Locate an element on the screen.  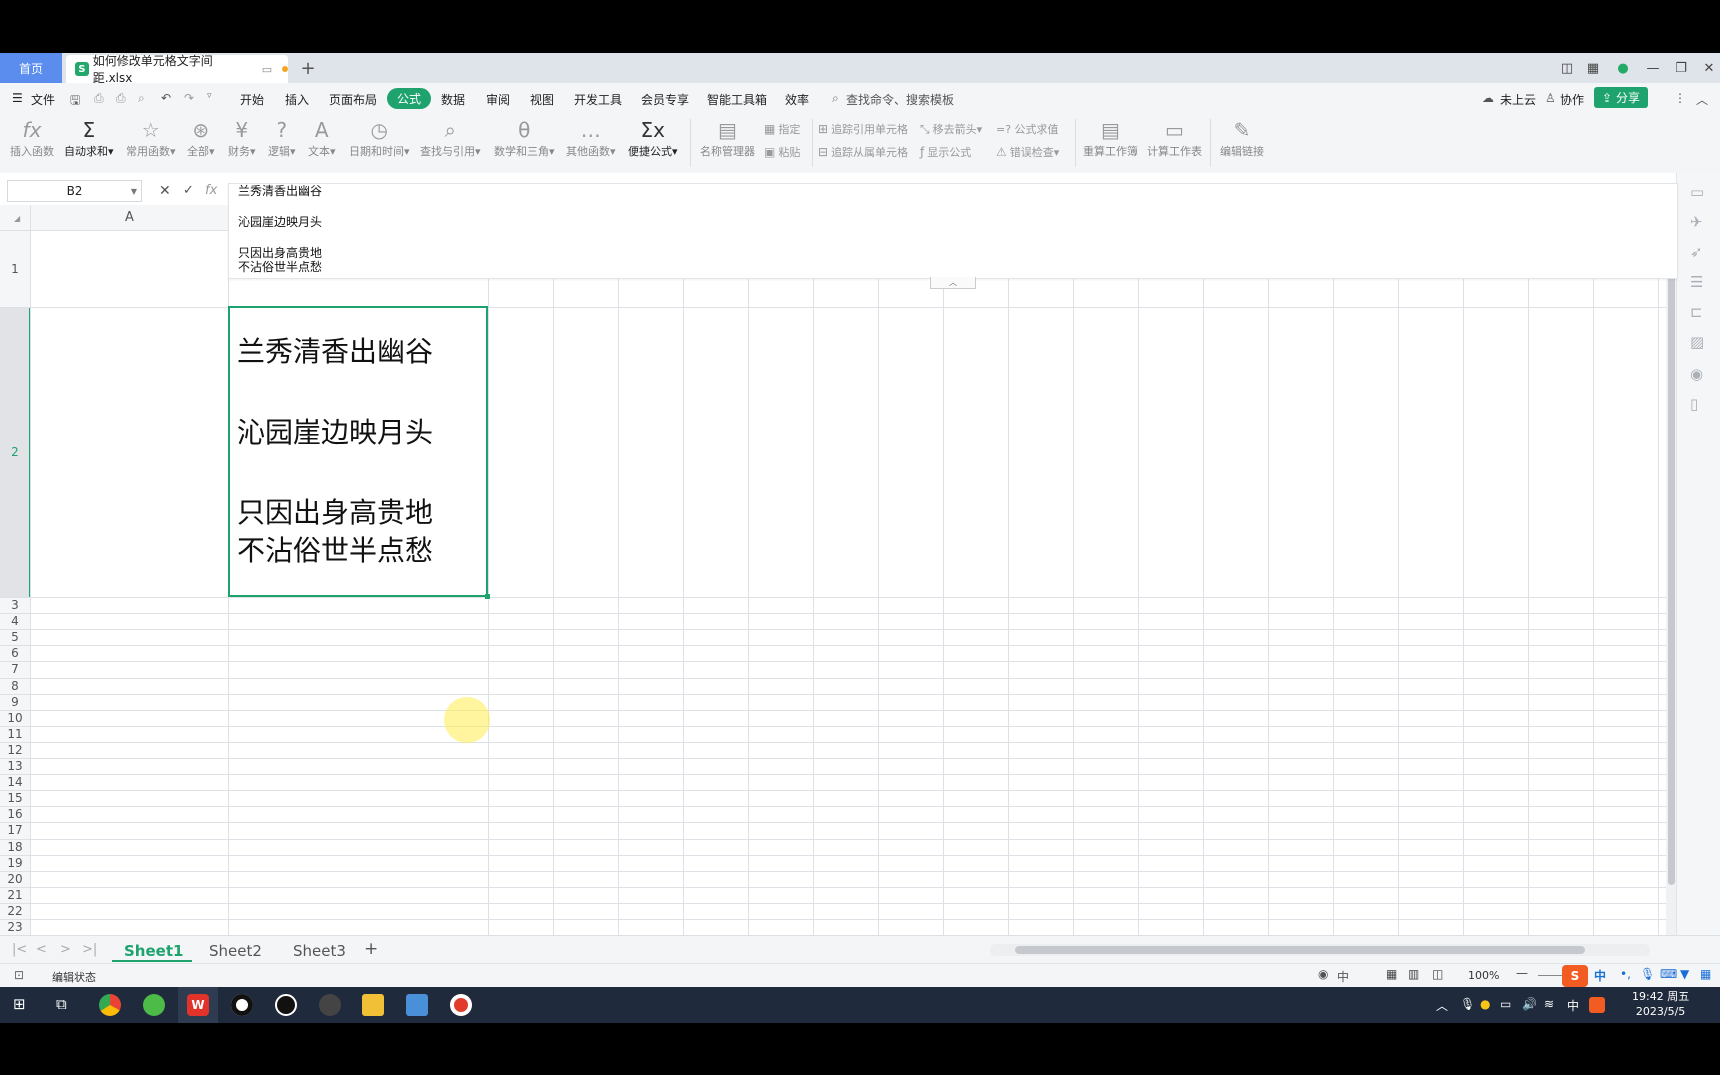
chevron-down-icon: ▼ is located at coordinates (134, 191).